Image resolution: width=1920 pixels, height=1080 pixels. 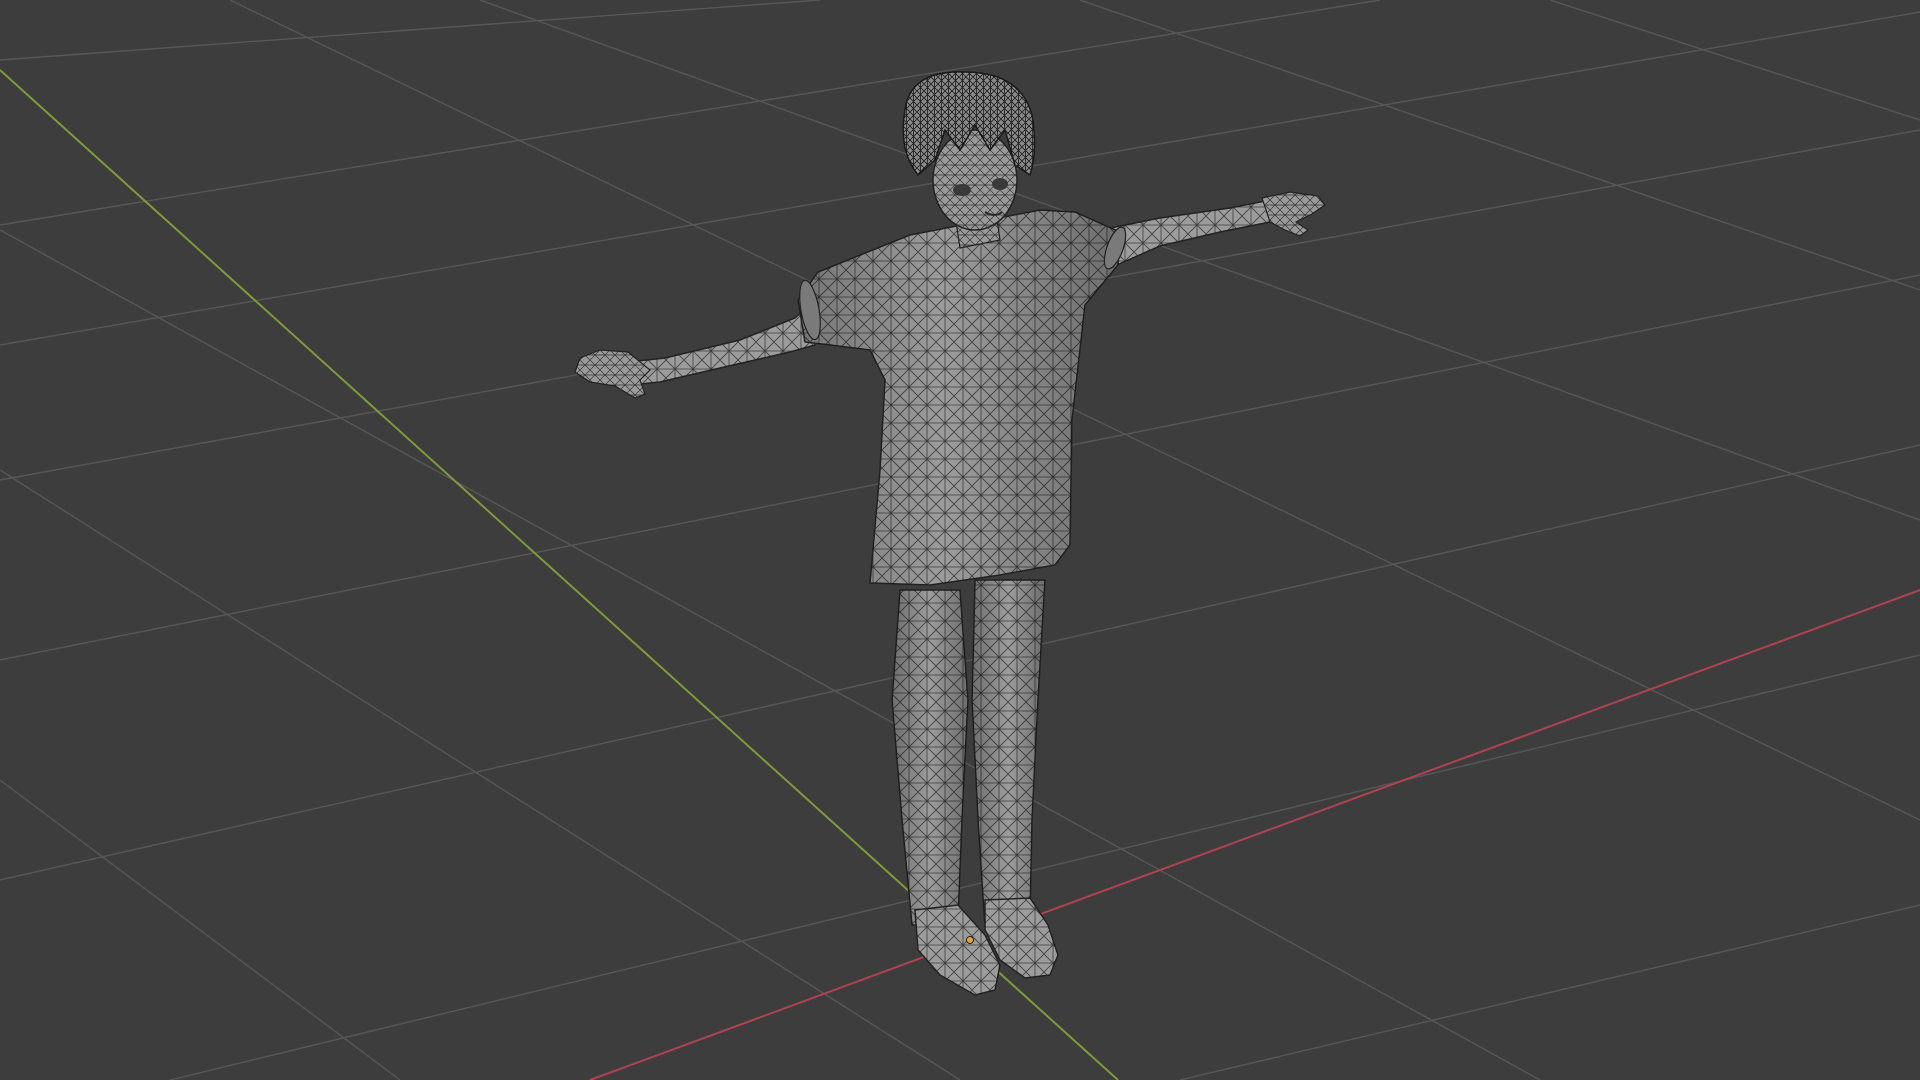 What do you see at coordinates (970, 940) in the screenshot?
I see `object-origin` at bounding box center [970, 940].